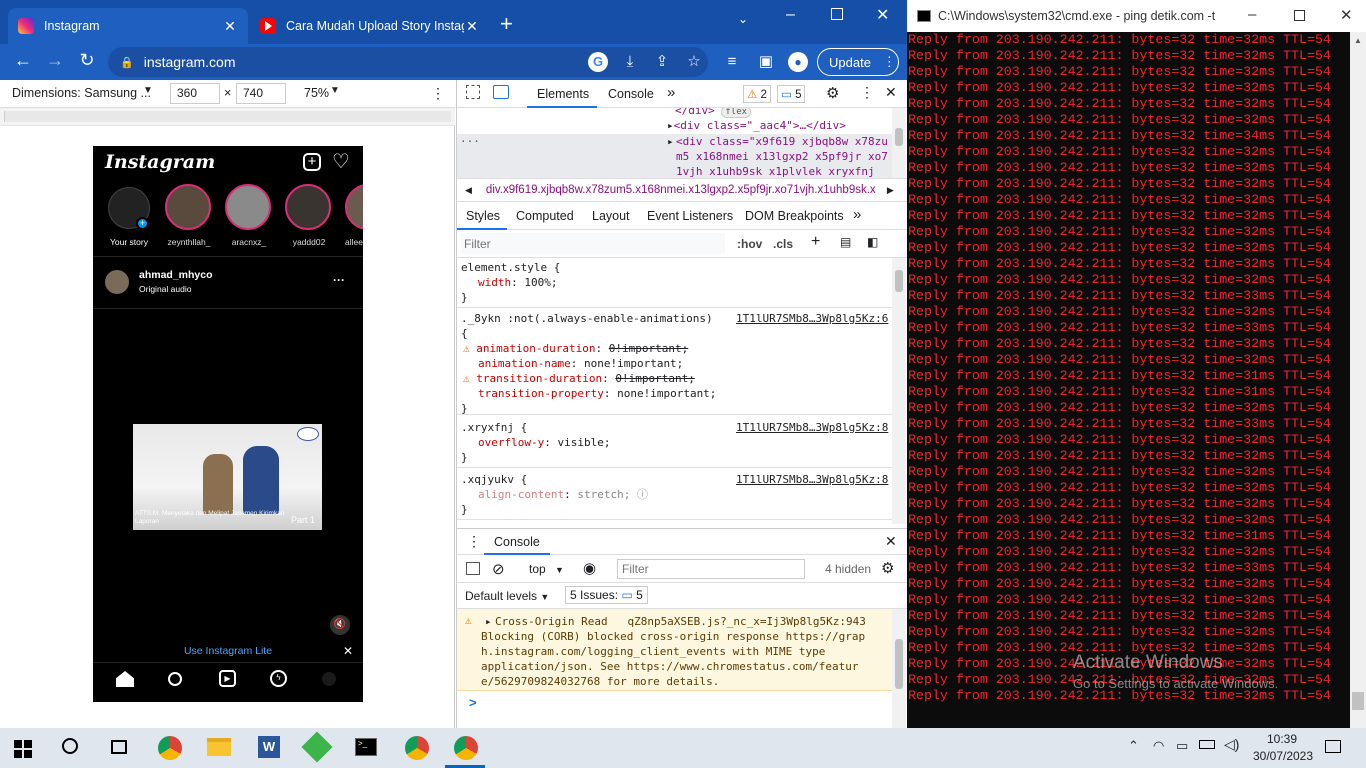  What do you see at coordinates (473, 568) in the screenshot?
I see `console-sidebar-icon` at bounding box center [473, 568].